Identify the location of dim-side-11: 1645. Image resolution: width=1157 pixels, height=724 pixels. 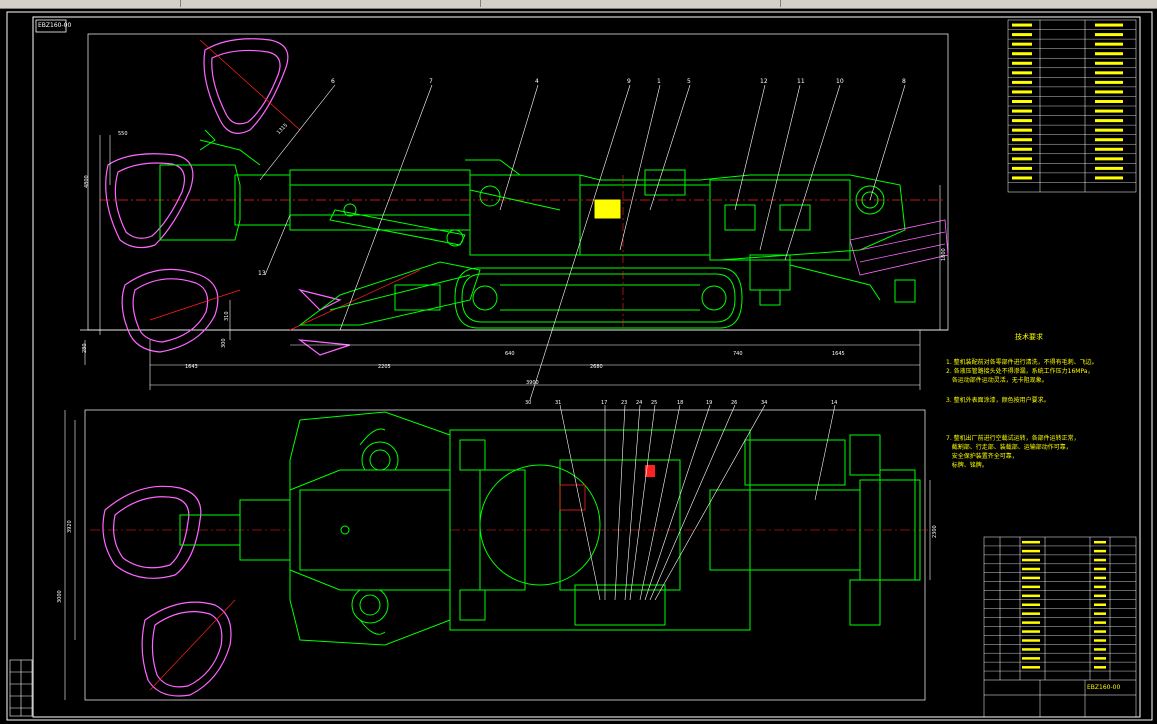
(838, 354).